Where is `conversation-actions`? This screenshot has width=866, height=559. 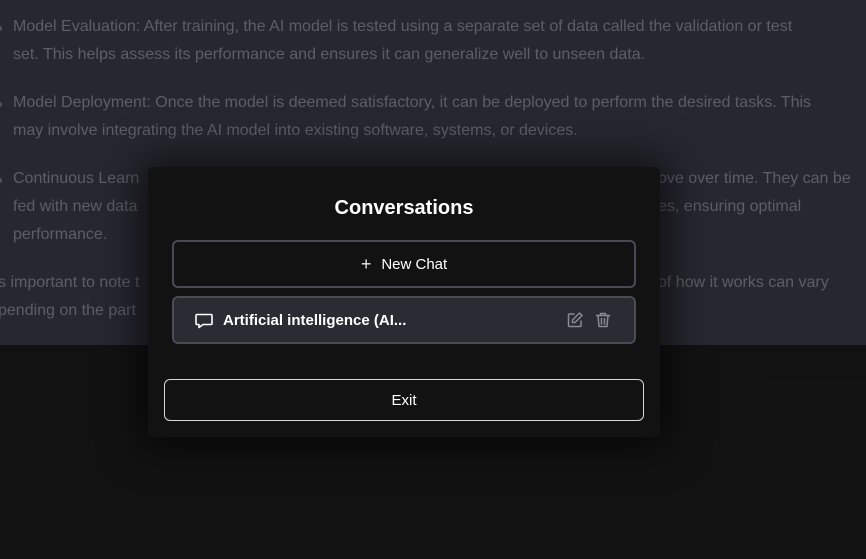 conversation-actions is located at coordinates (589, 320).